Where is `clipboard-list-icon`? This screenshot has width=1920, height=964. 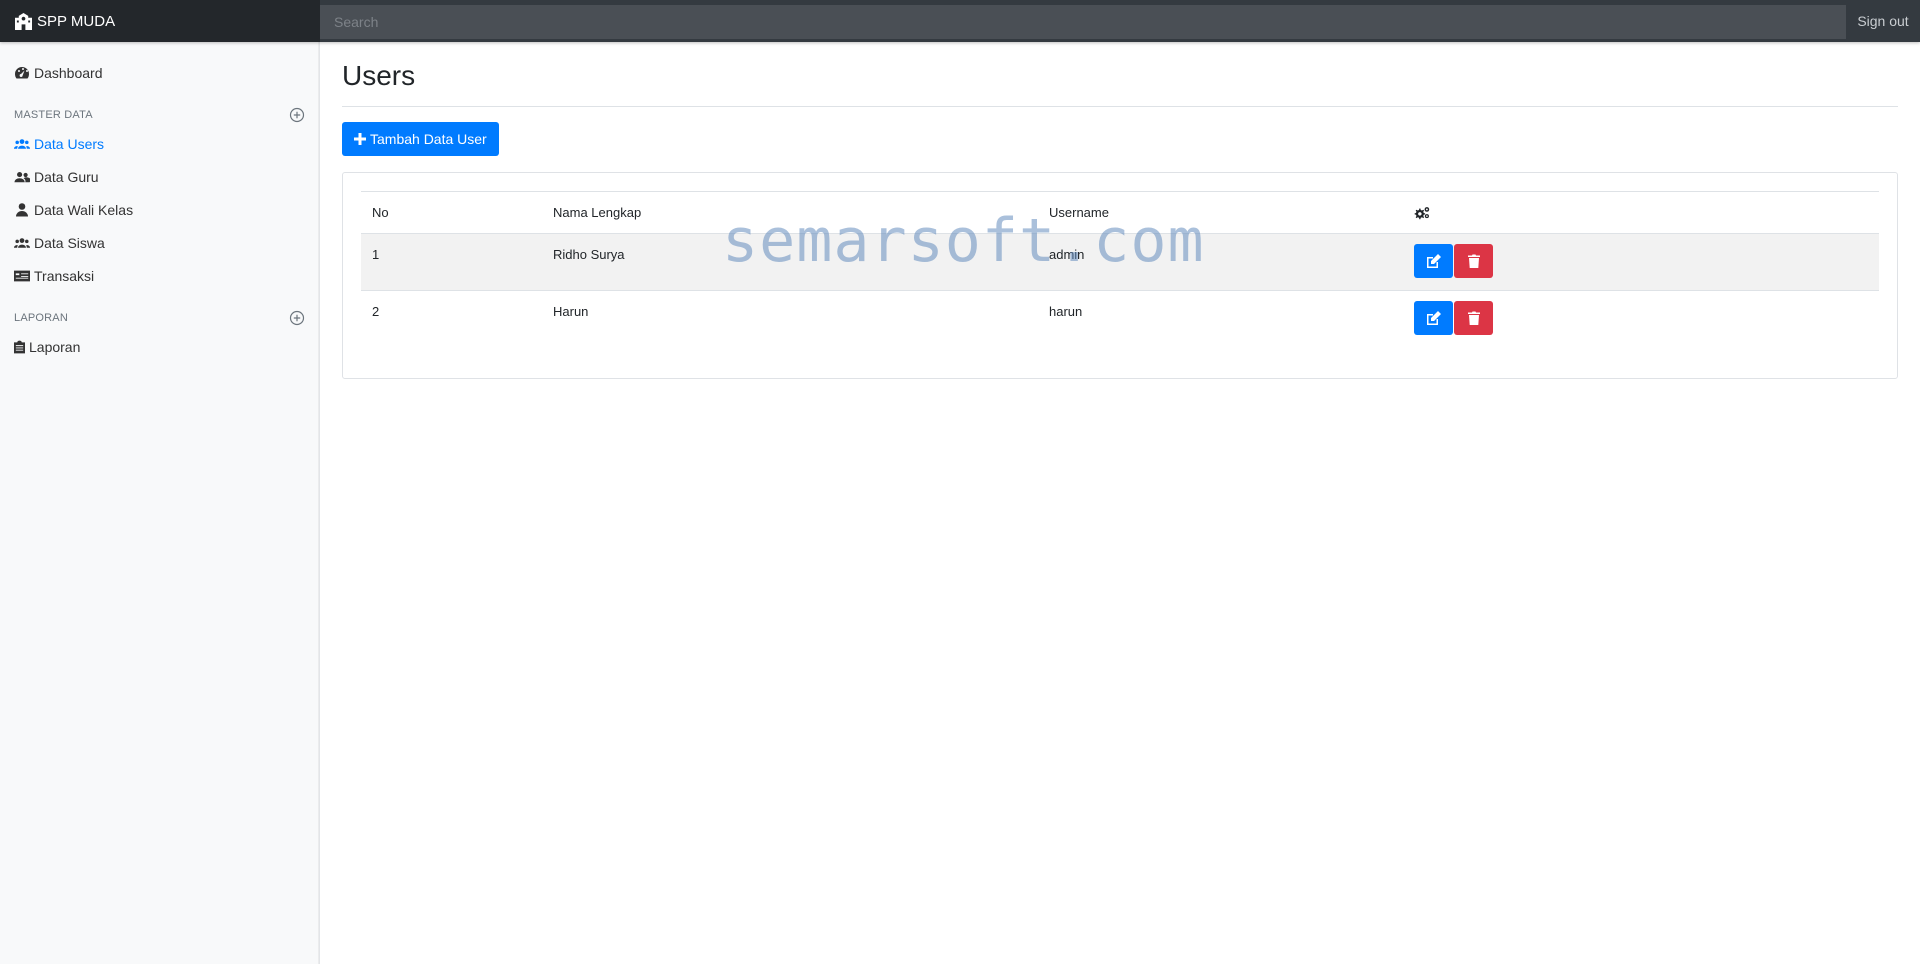 clipboard-list-icon is located at coordinates (19, 346).